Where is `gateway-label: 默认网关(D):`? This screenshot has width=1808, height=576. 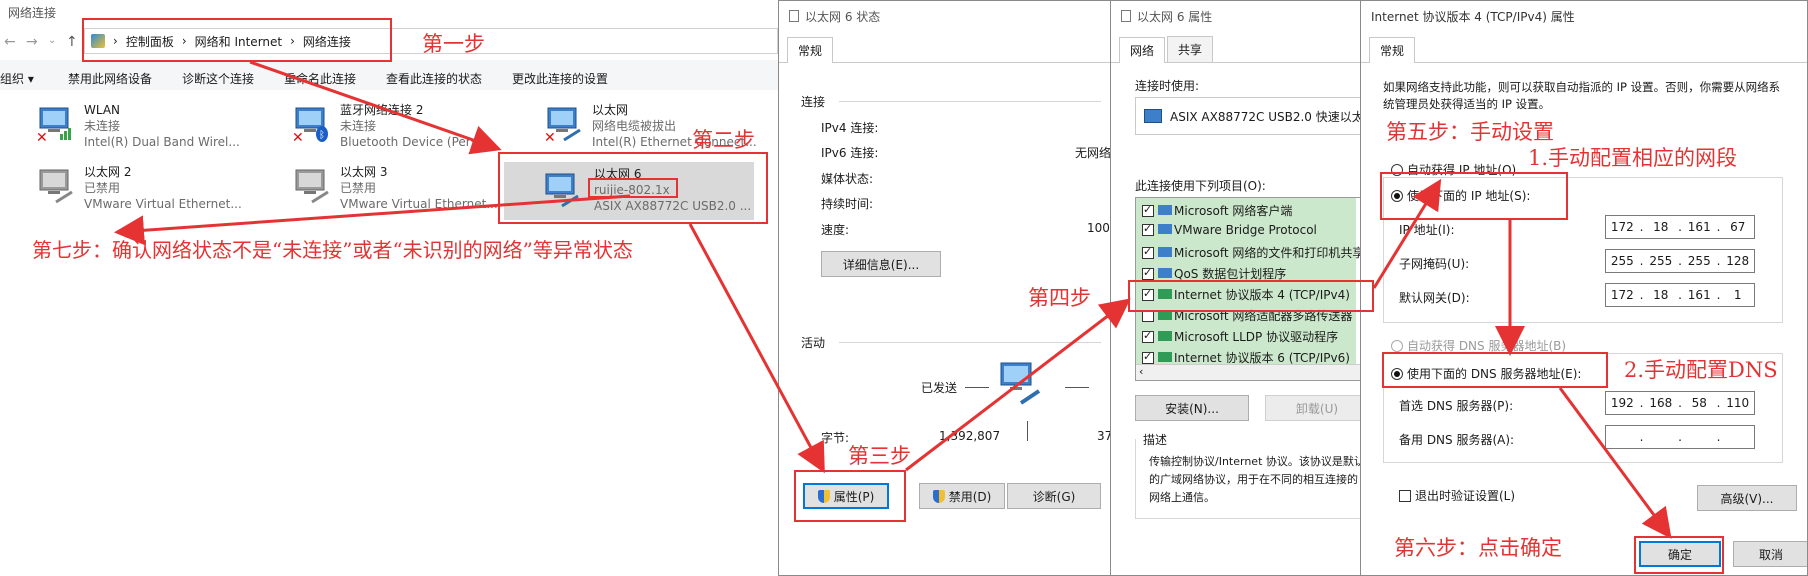 gateway-label: 默认网关(D): is located at coordinates (1434, 298).